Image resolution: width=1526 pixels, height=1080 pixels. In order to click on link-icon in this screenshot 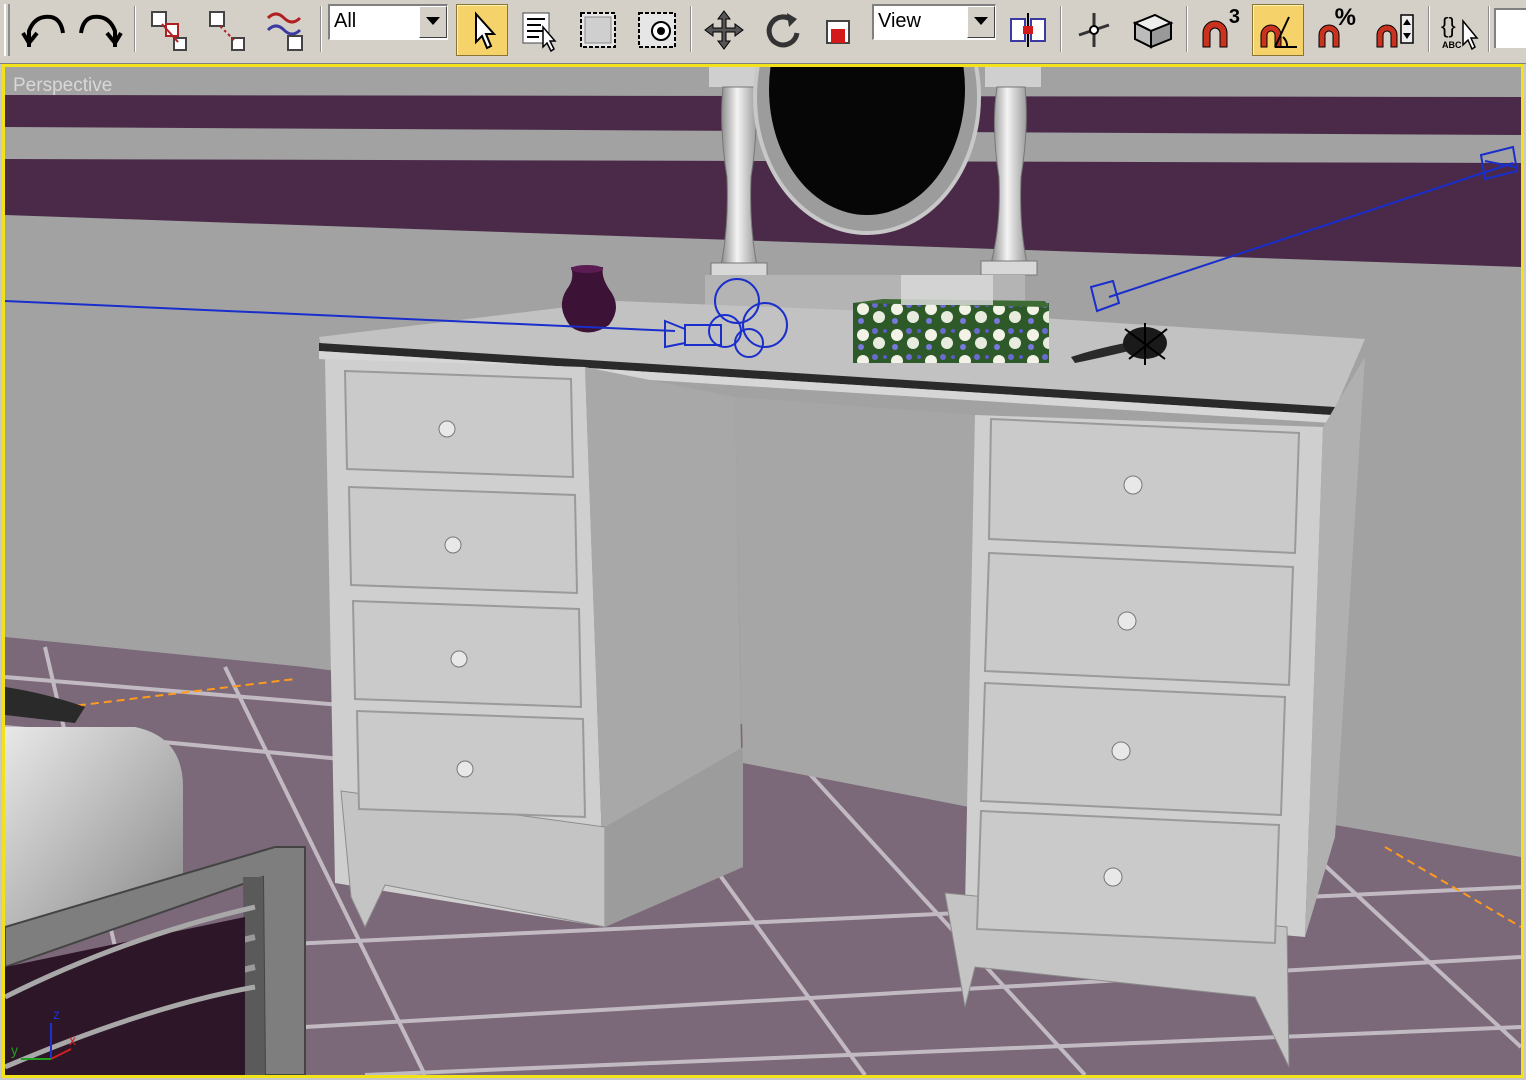, I will do `click(169, 31)`.